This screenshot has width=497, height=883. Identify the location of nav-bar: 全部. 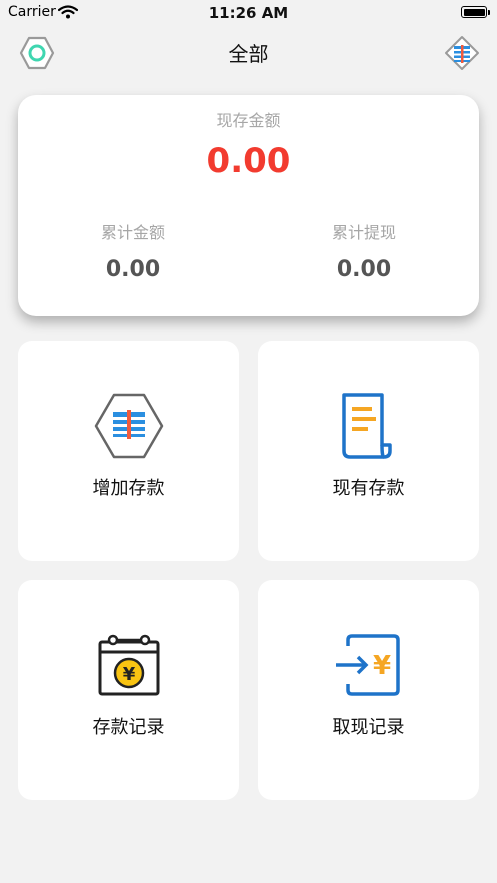
(248, 52).